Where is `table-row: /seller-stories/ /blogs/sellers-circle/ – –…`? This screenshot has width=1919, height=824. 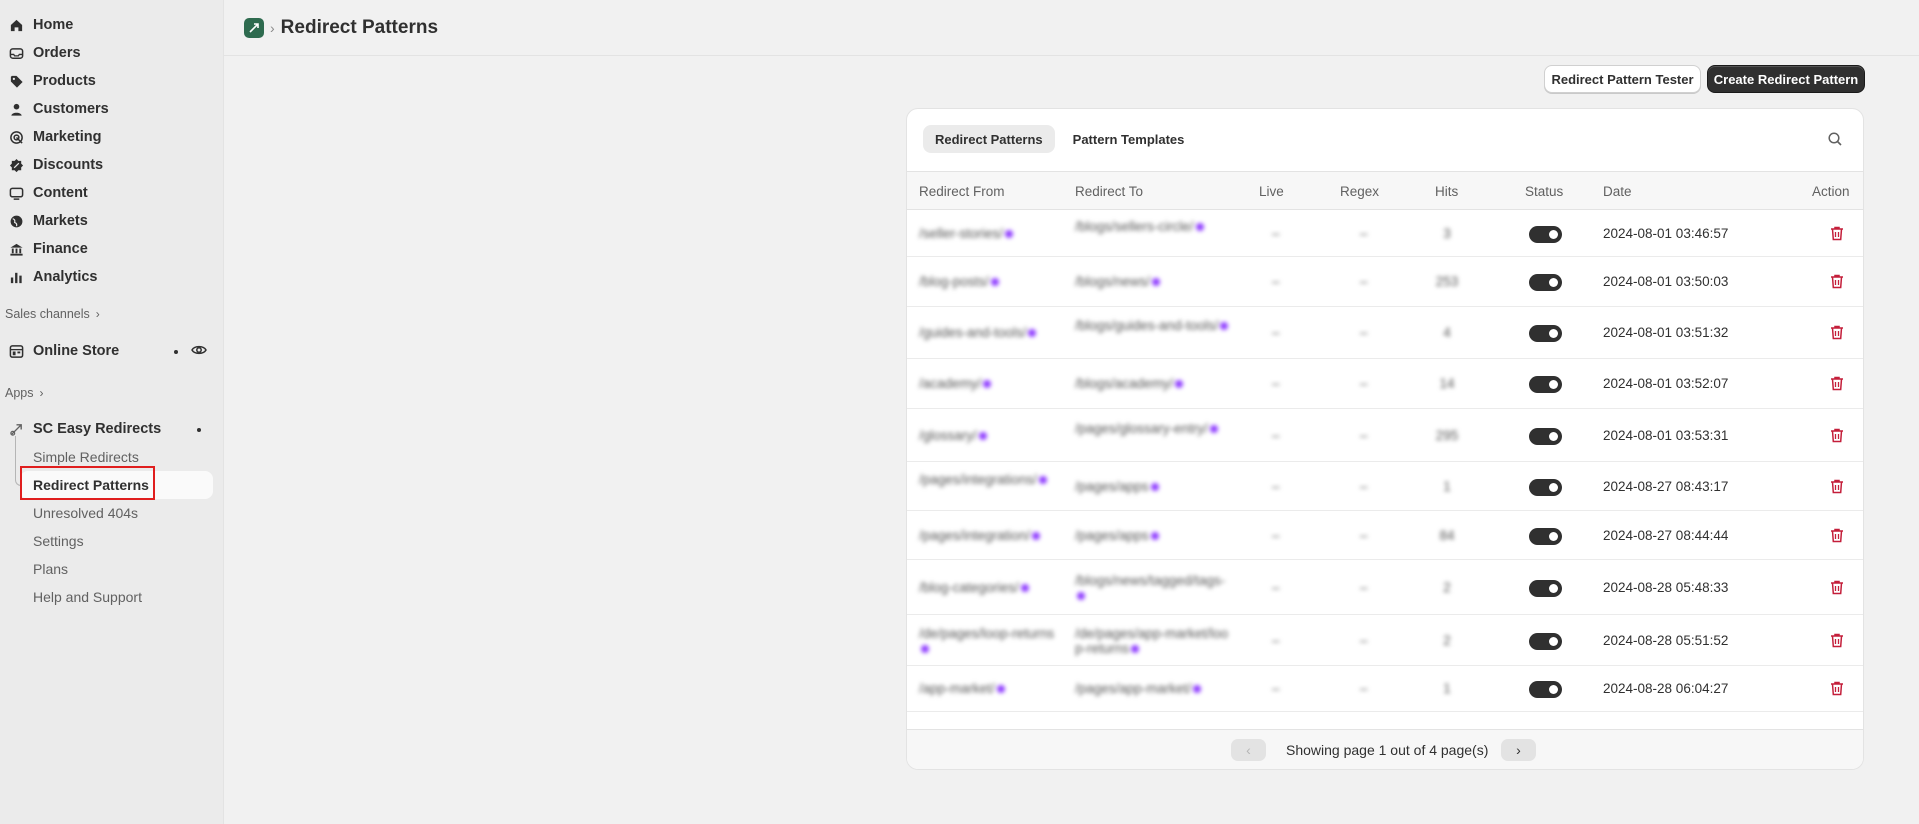 table-row: /seller-stories/ /blogs/sellers-circle/ – –… is located at coordinates (1385, 233).